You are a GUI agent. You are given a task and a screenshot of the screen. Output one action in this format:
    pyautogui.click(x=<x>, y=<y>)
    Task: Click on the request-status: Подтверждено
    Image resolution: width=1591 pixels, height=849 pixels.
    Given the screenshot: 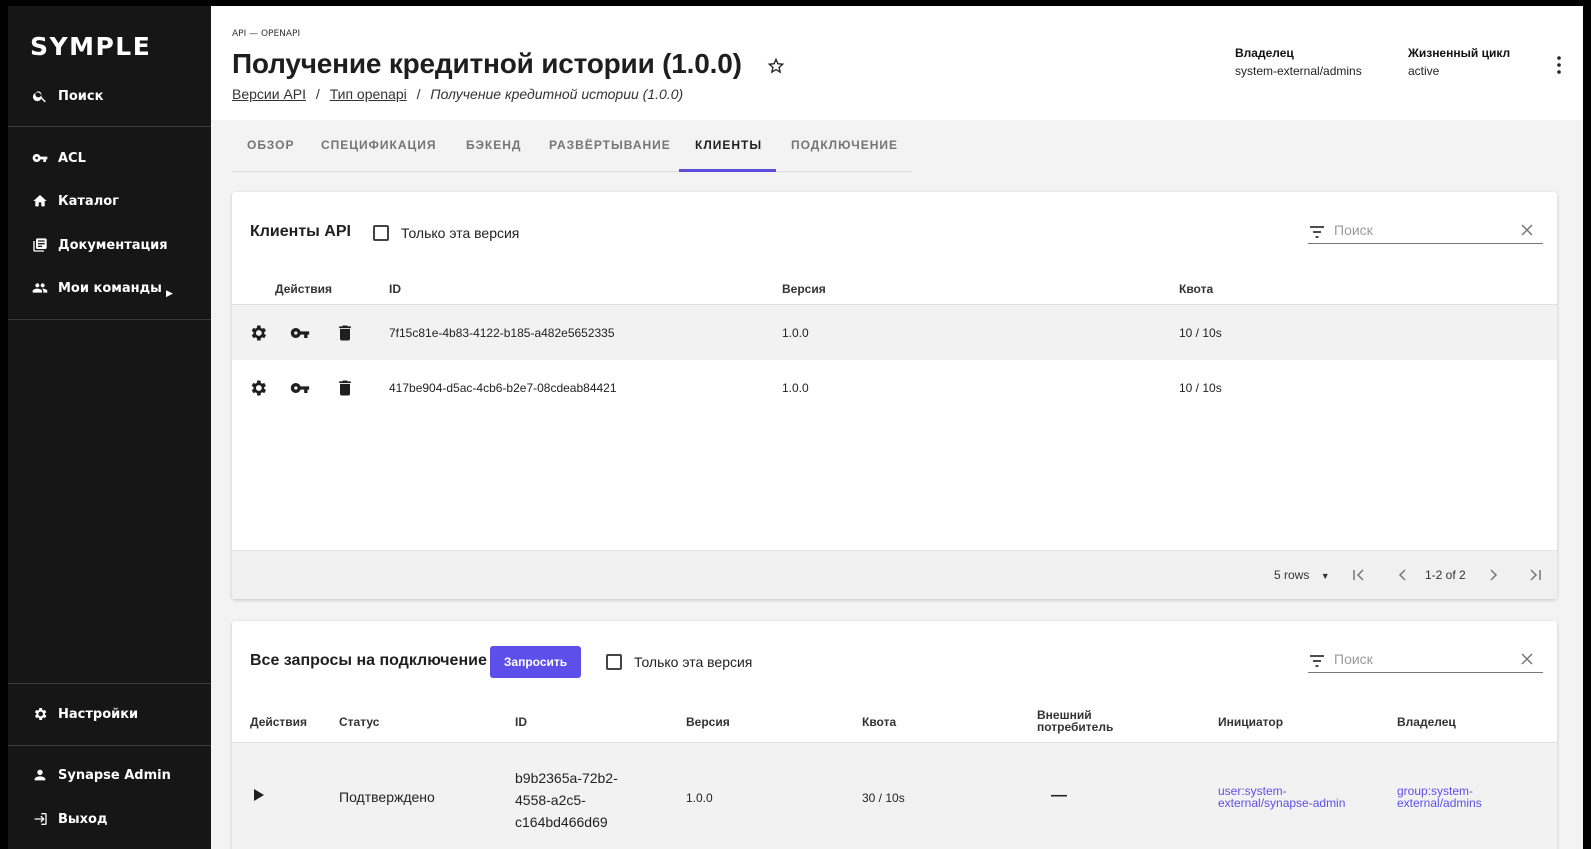 What is the action you would take?
    pyautogui.click(x=387, y=797)
    